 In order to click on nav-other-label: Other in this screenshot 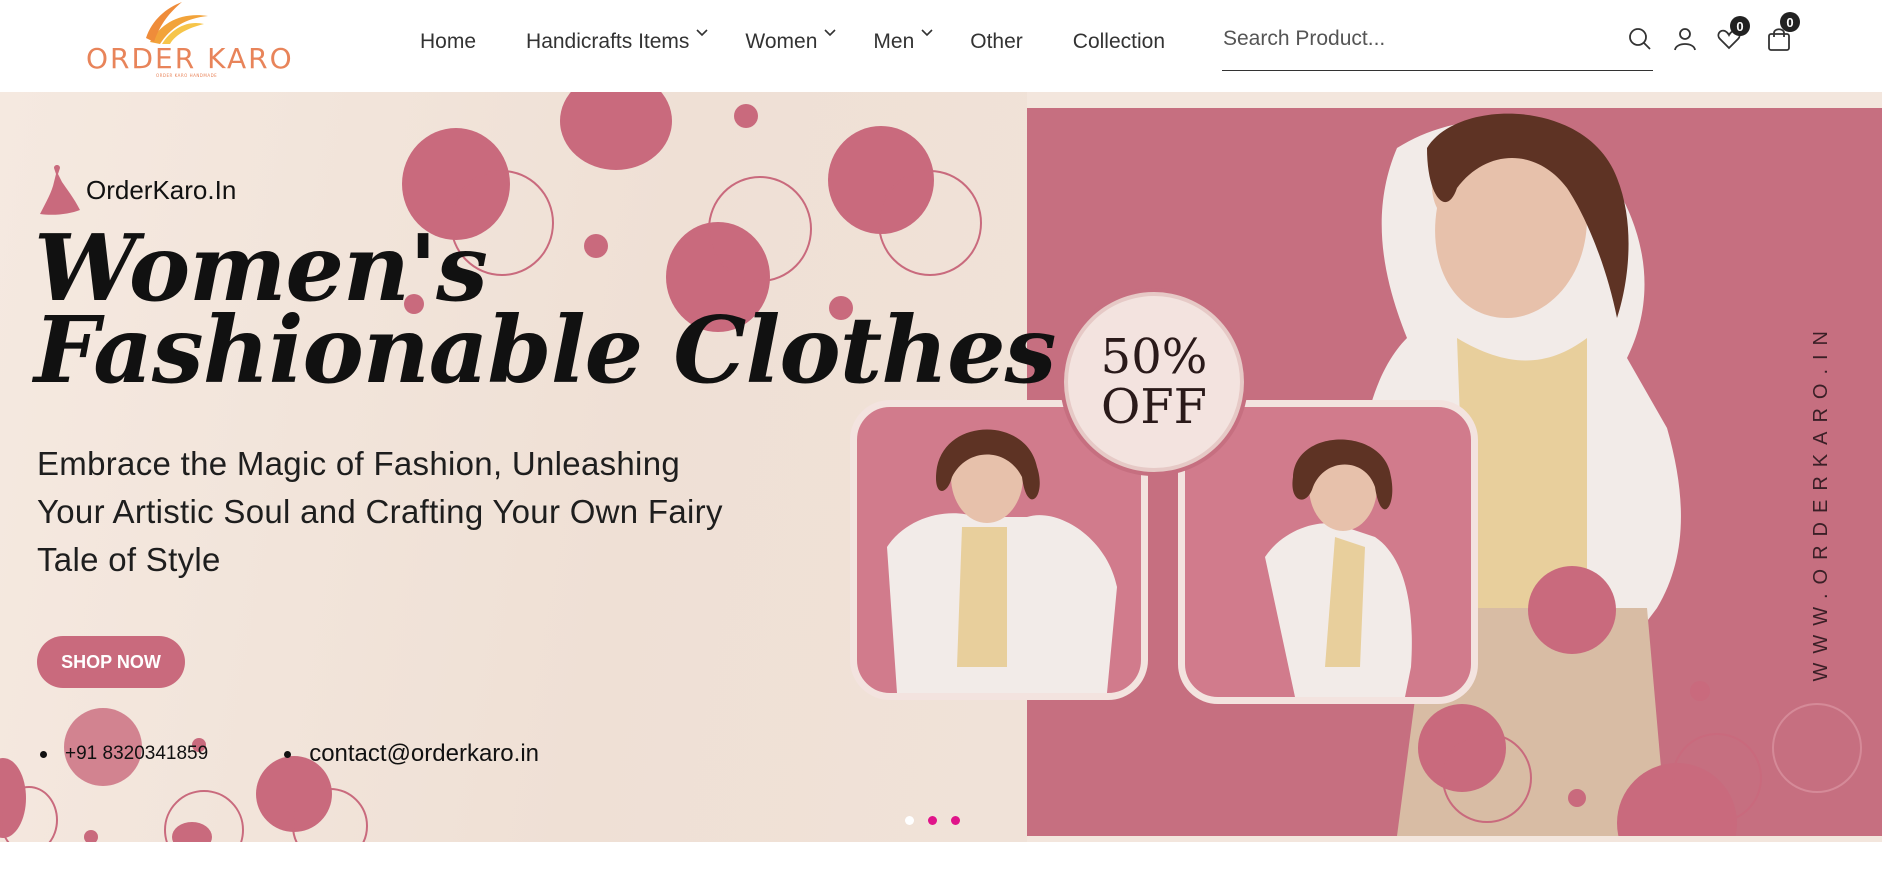, I will do `click(996, 41)`.